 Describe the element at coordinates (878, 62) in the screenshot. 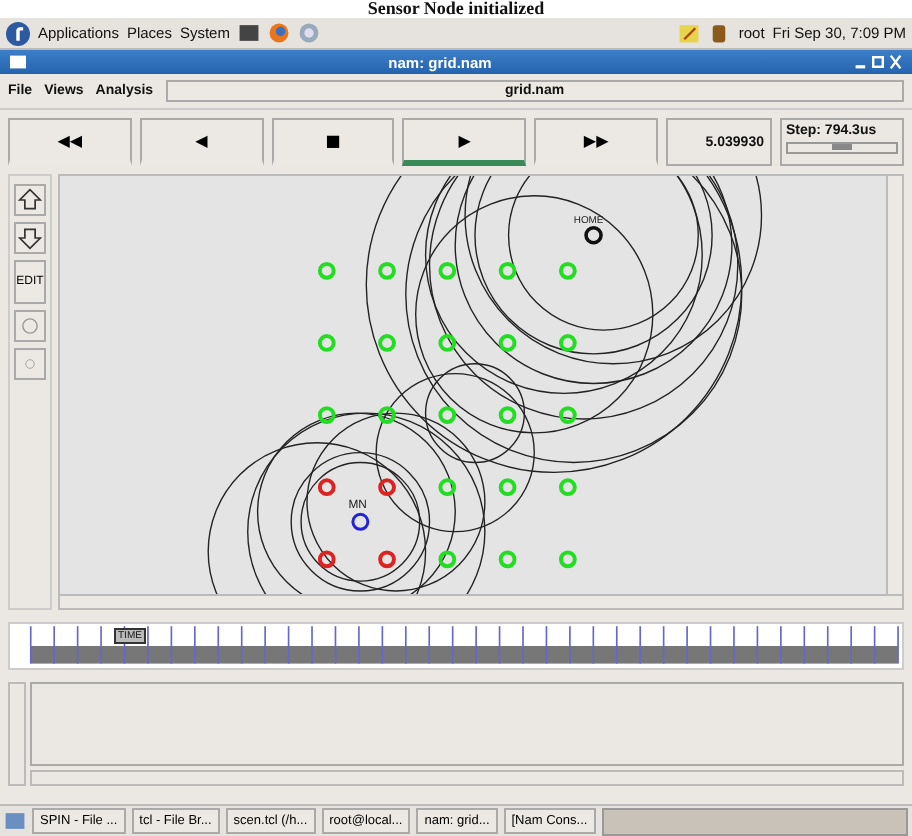

I see `window-buttons-icon` at that location.